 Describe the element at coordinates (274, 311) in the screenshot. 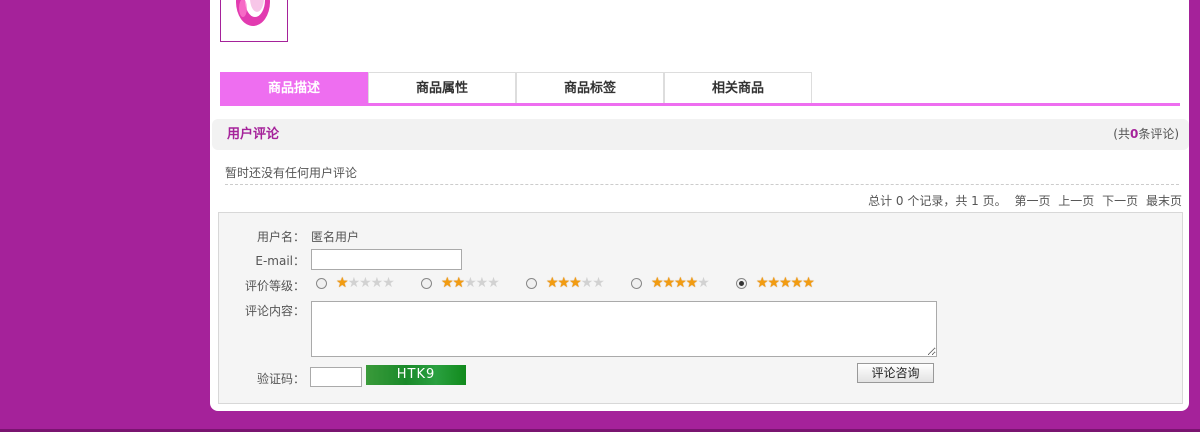

I see `content-label: 评论内容：` at that location.